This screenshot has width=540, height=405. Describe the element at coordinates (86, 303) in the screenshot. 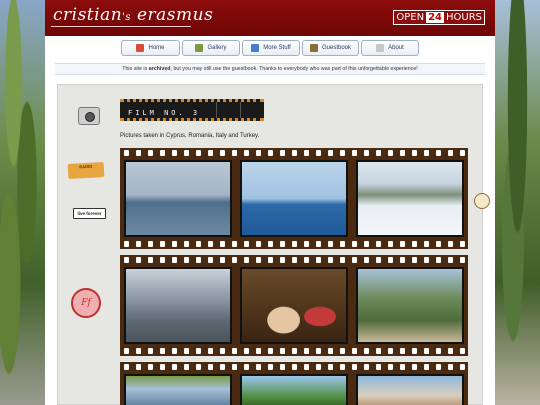

I see `ff-logo-sticker: Ff` at that location.